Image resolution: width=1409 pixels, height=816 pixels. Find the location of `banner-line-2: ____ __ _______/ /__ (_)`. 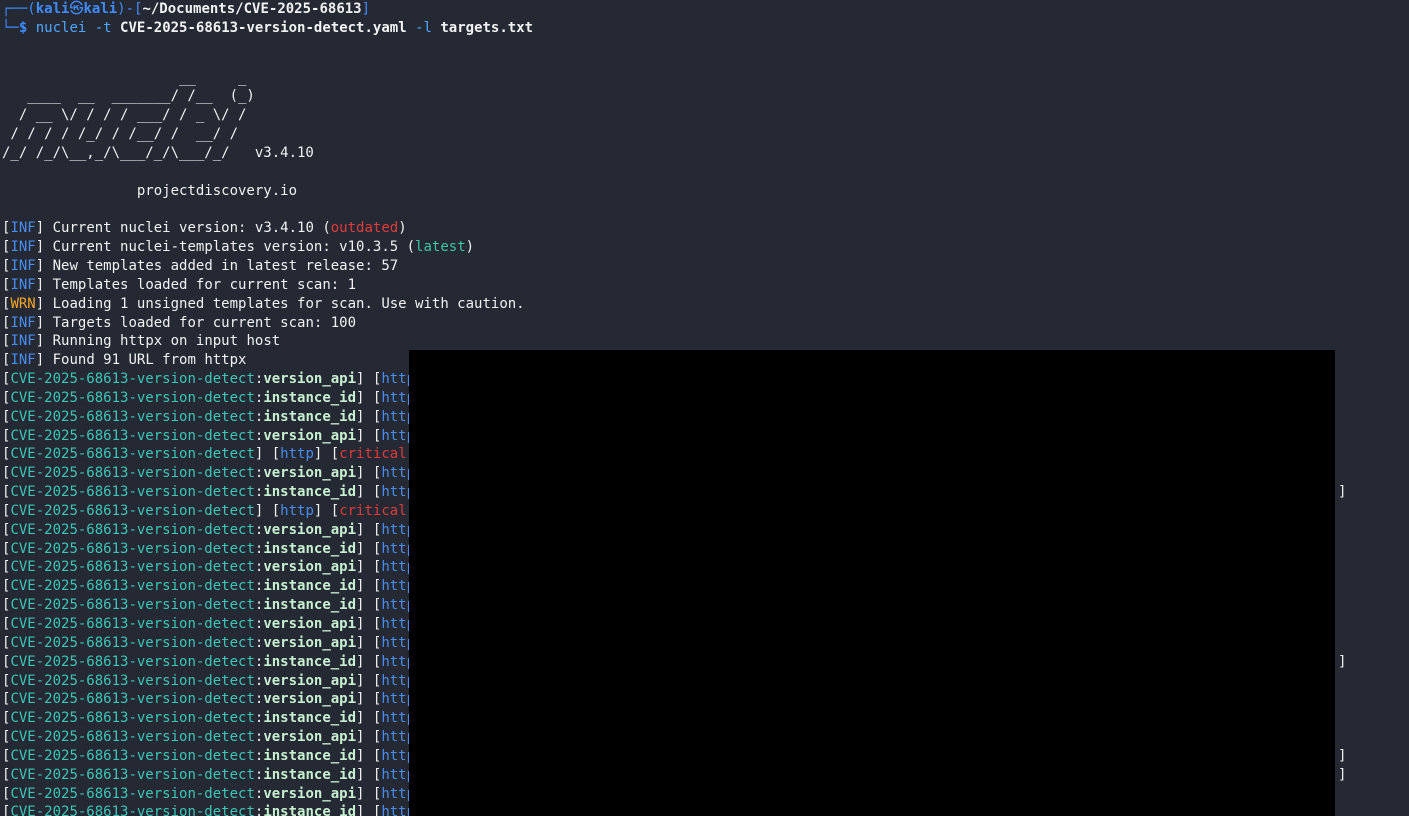

banner-line-2: ____ __ _______/ /__ (_) is located at coordinates (128, 96).